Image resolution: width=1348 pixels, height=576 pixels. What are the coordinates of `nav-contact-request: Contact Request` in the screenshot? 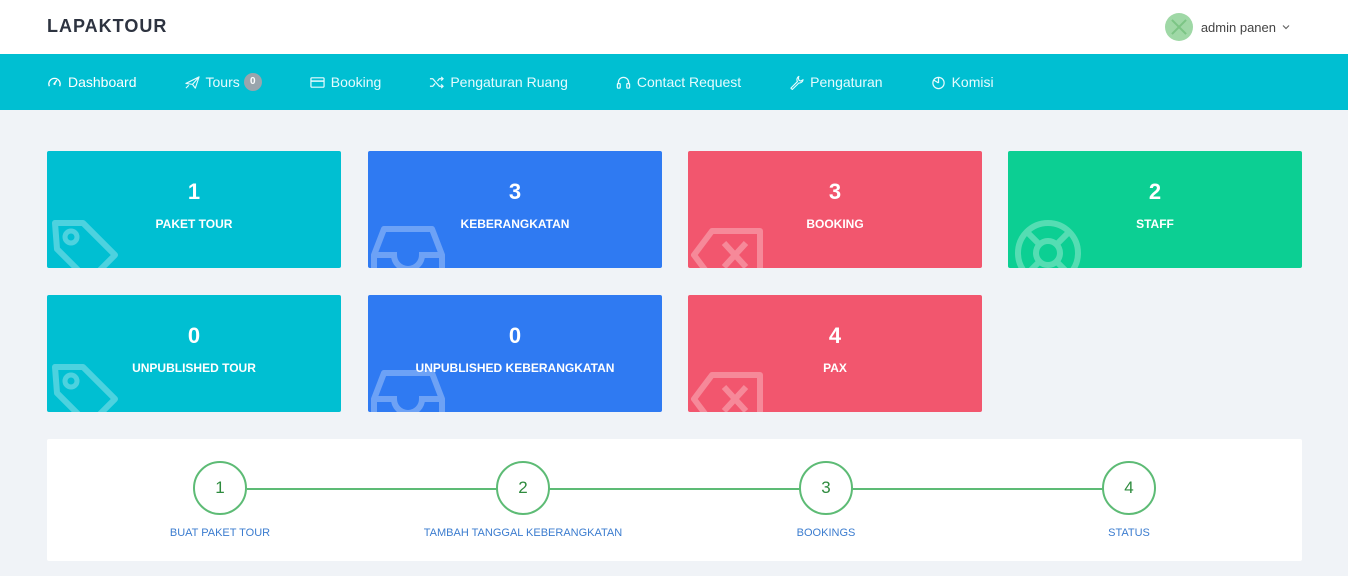 It's located at (678, 82).